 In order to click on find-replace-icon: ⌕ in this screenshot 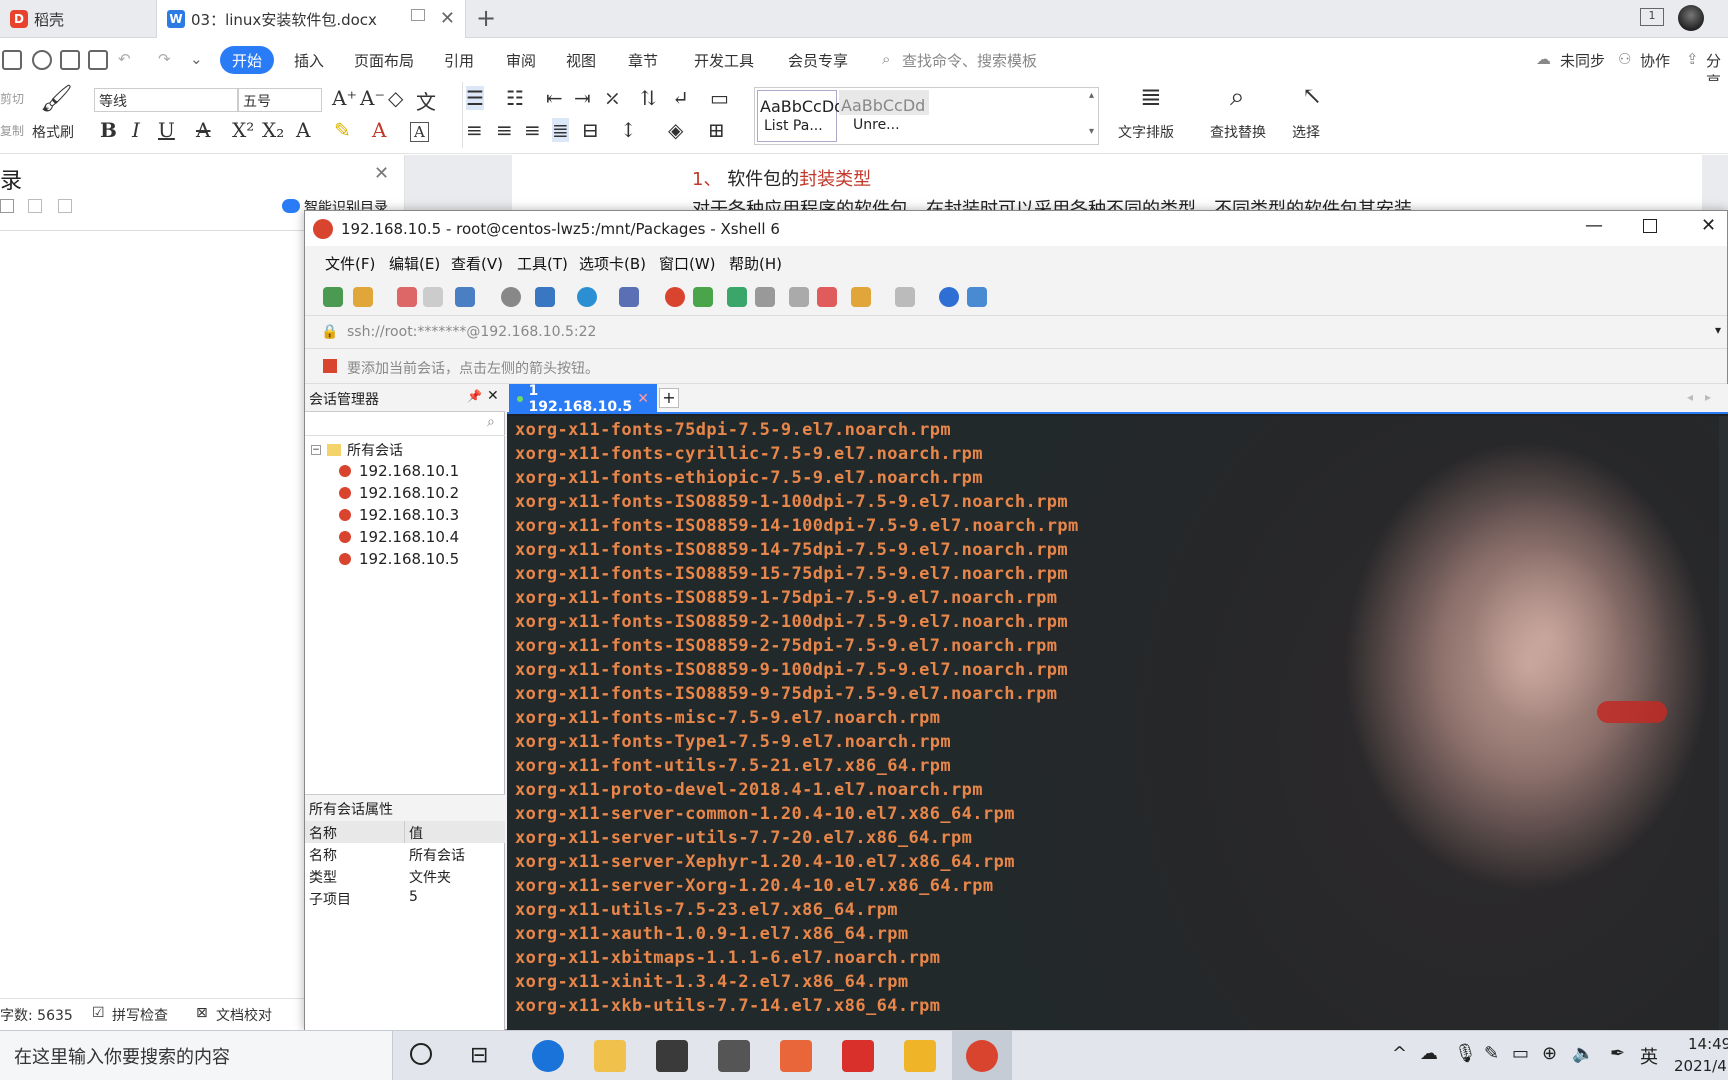, I will do `click(1237, 97)`.